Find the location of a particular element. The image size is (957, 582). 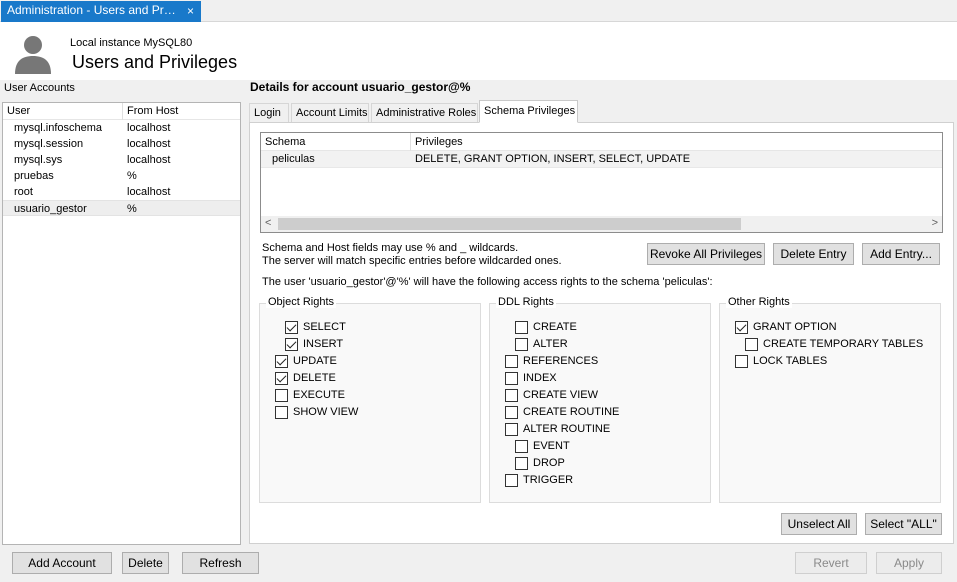

tab-administrative-roles: Administrative Roles is located at coordinates (424, 113).